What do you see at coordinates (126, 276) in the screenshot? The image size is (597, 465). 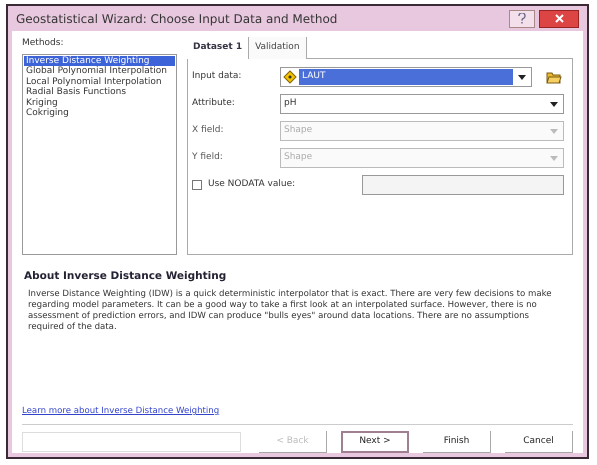 I see `about-heading: About Inverse Distance Weighting` at bounding box center [126, 276].